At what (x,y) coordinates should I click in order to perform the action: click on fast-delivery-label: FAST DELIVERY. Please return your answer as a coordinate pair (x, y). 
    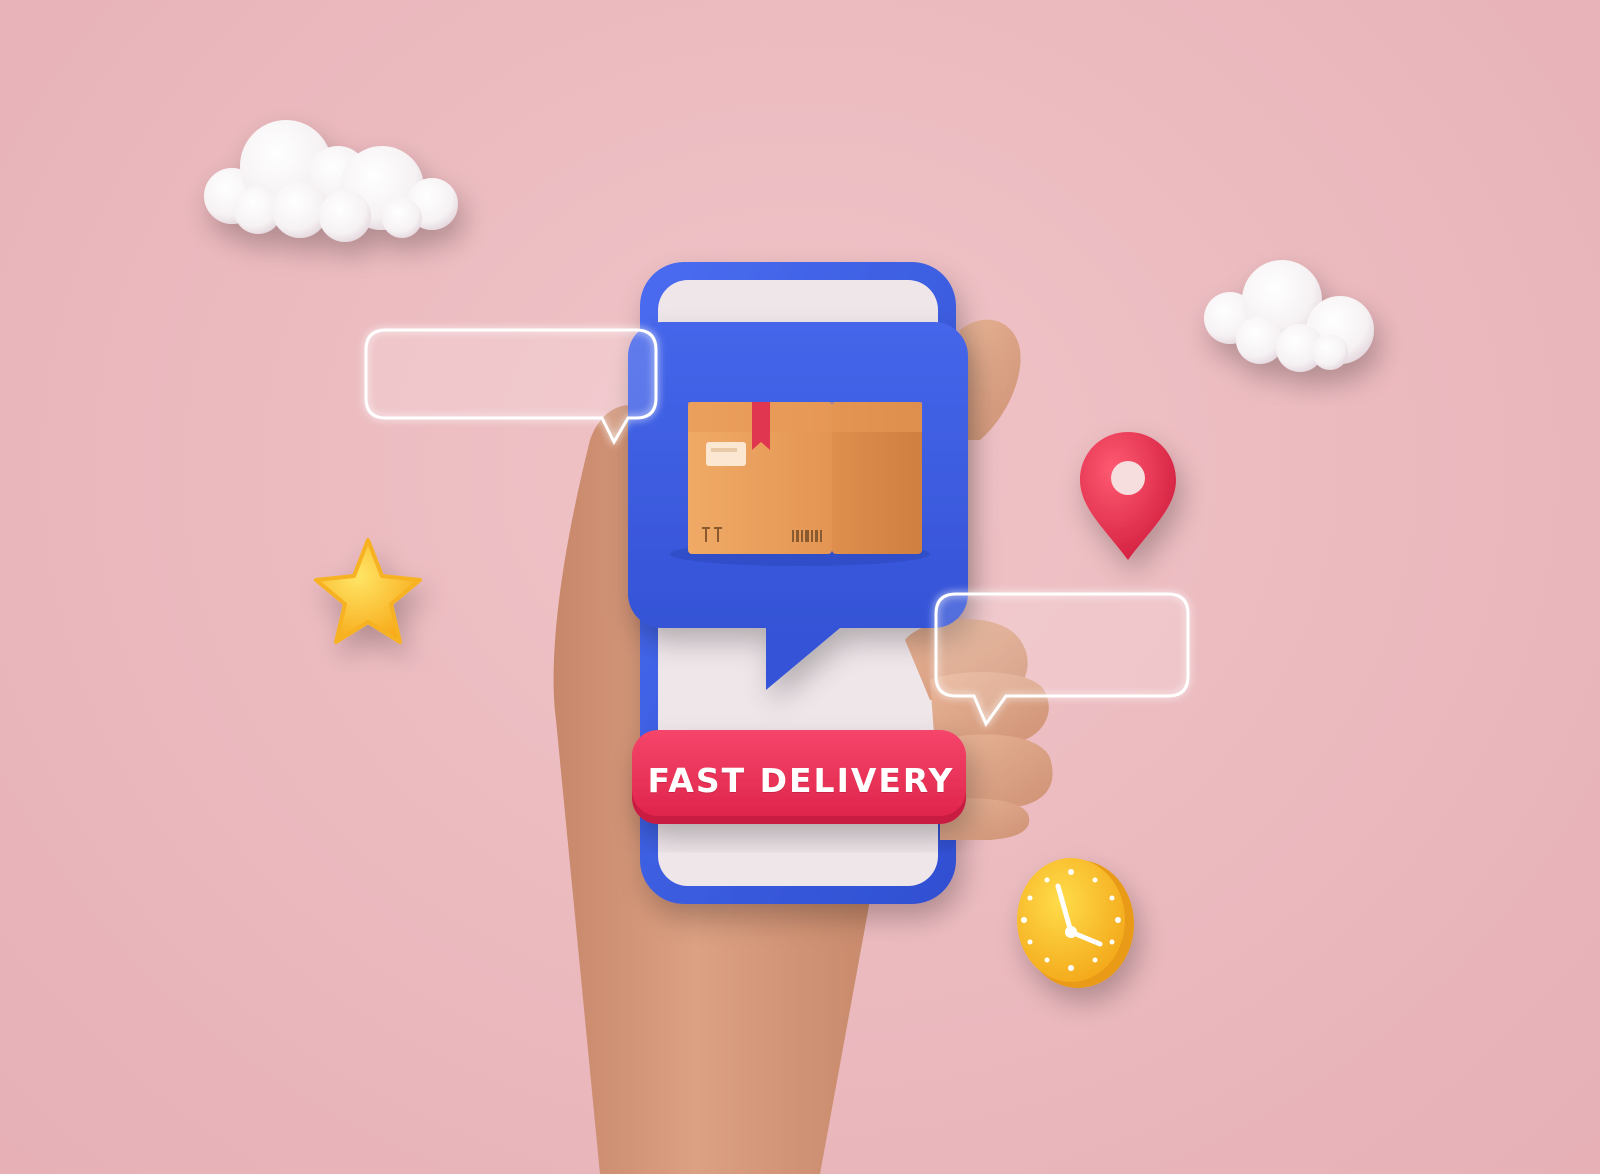
    Looking at the image, I should click on (801, 780).